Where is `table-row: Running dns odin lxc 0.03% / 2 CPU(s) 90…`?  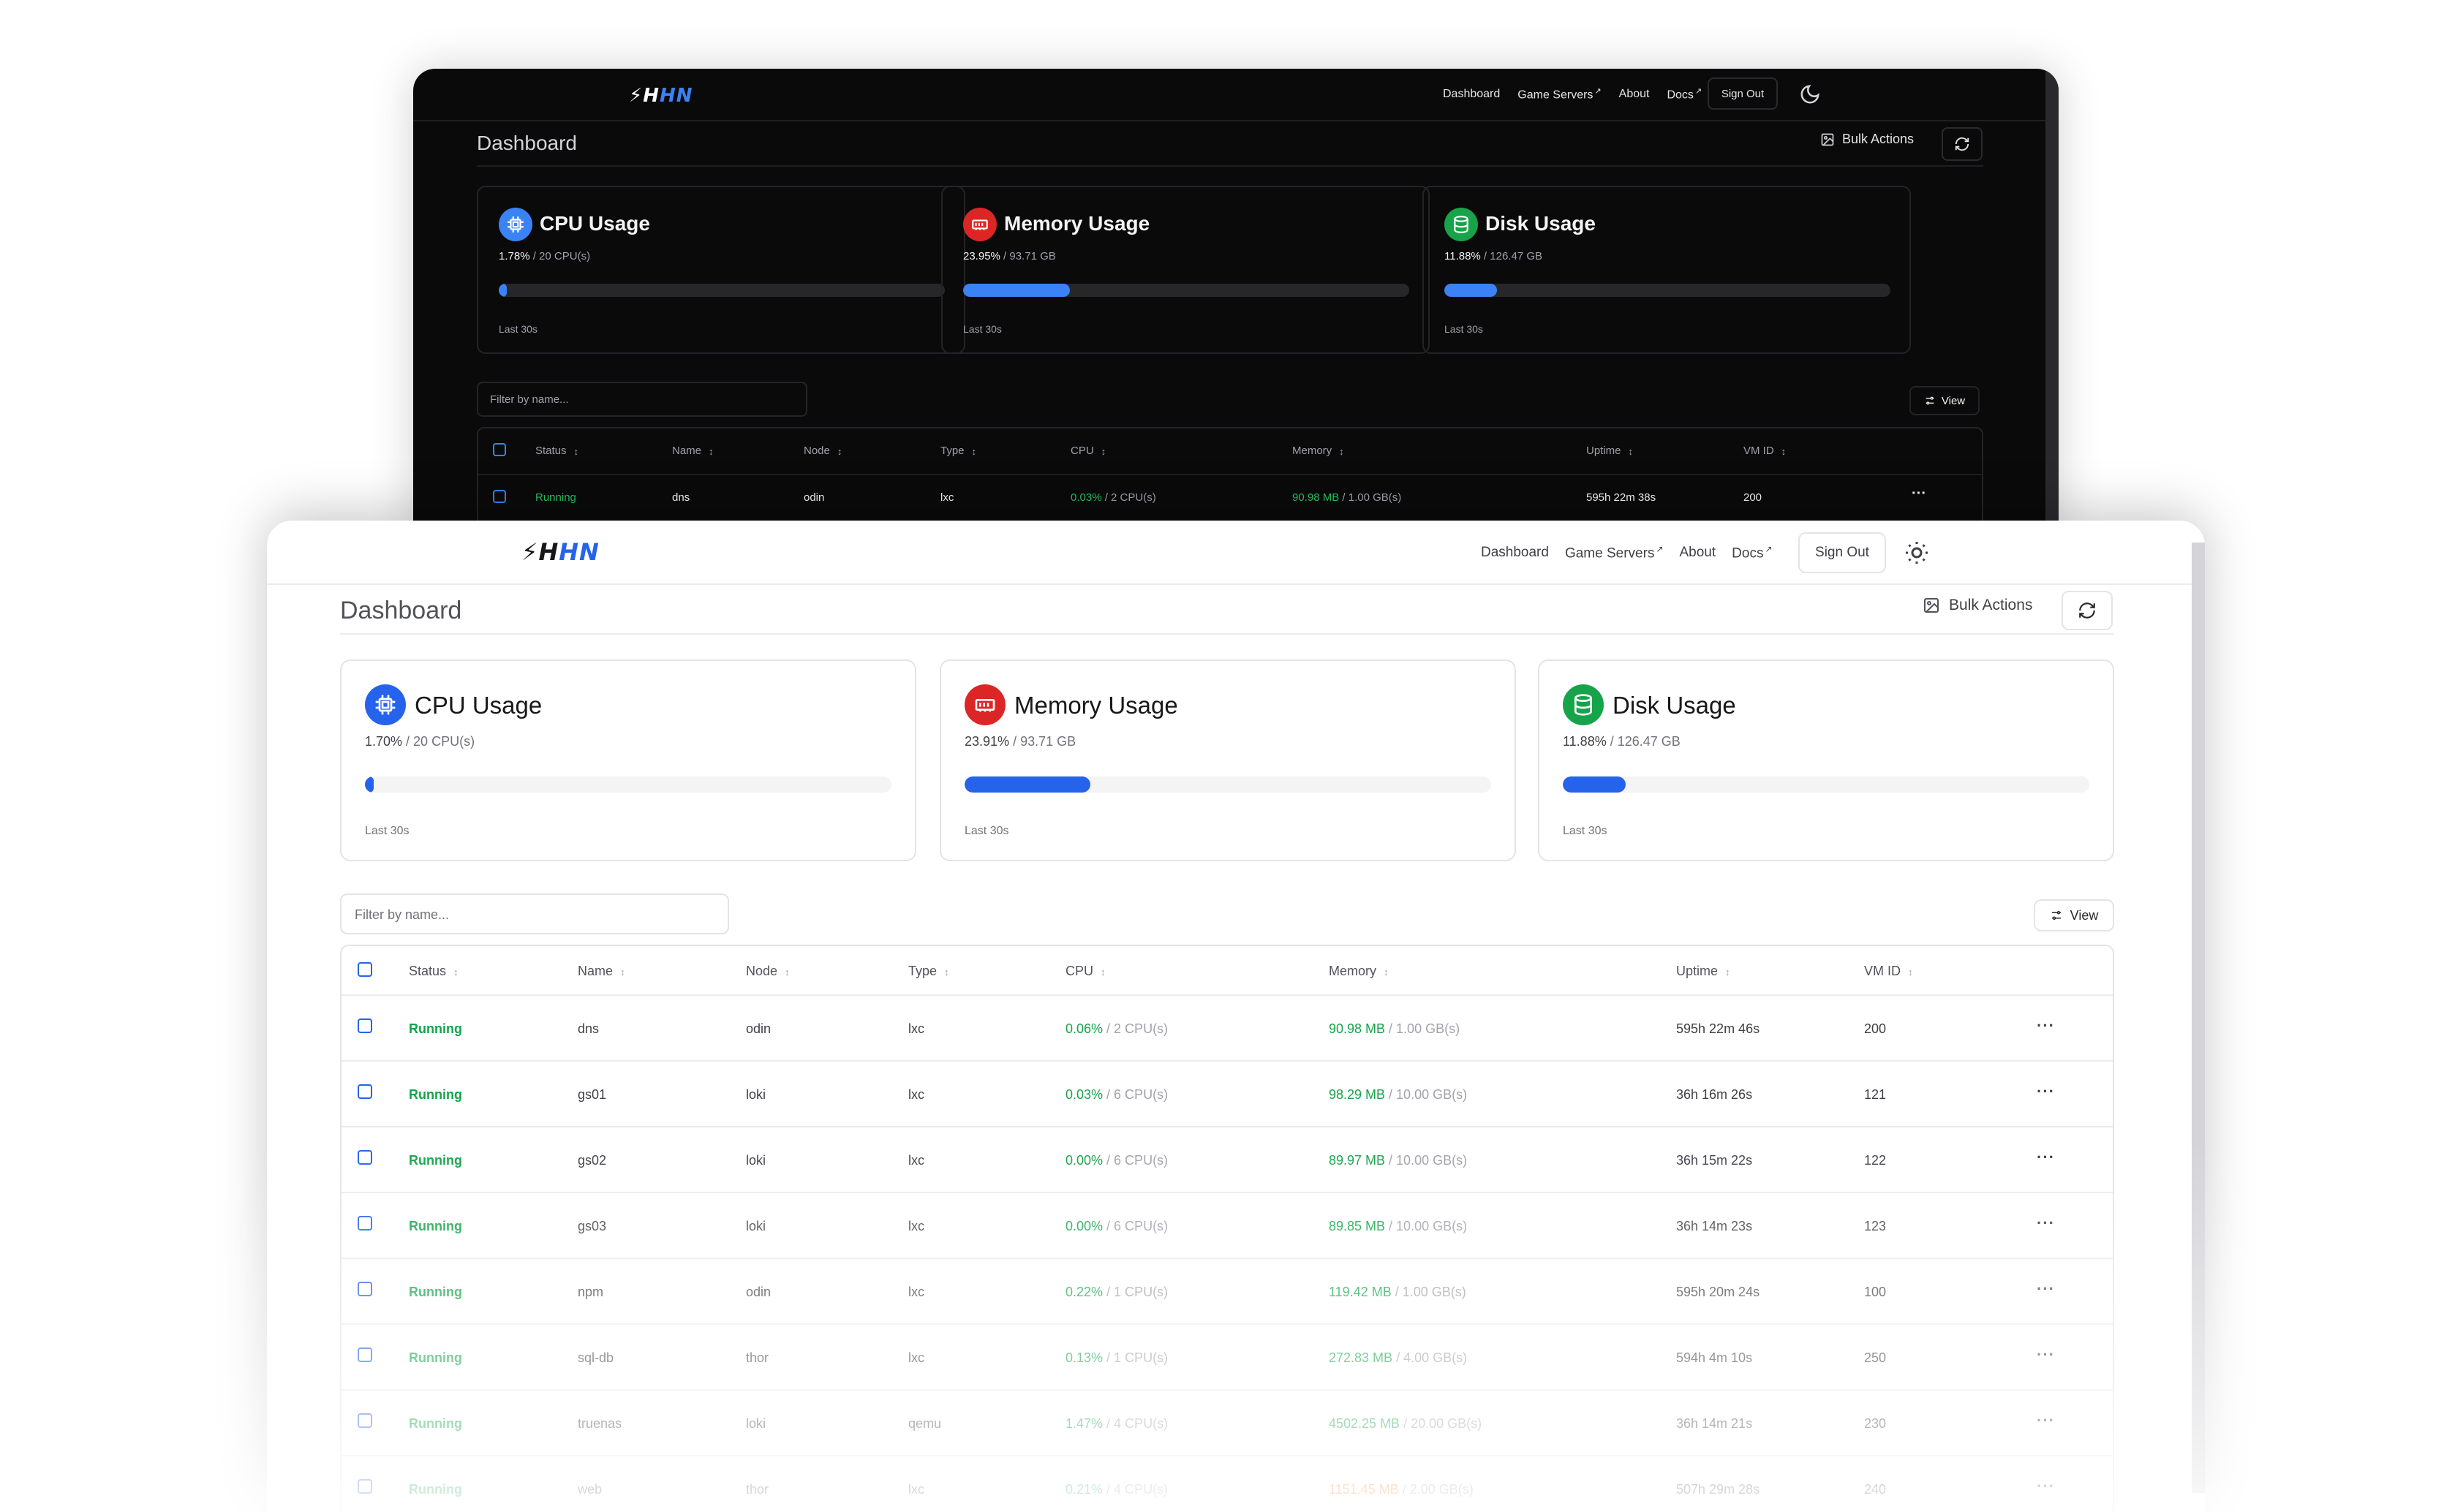
table-row: Running dns odin lxc 0.03% / 2 CPU(s) 90… is located at coordinates (1230, 498).